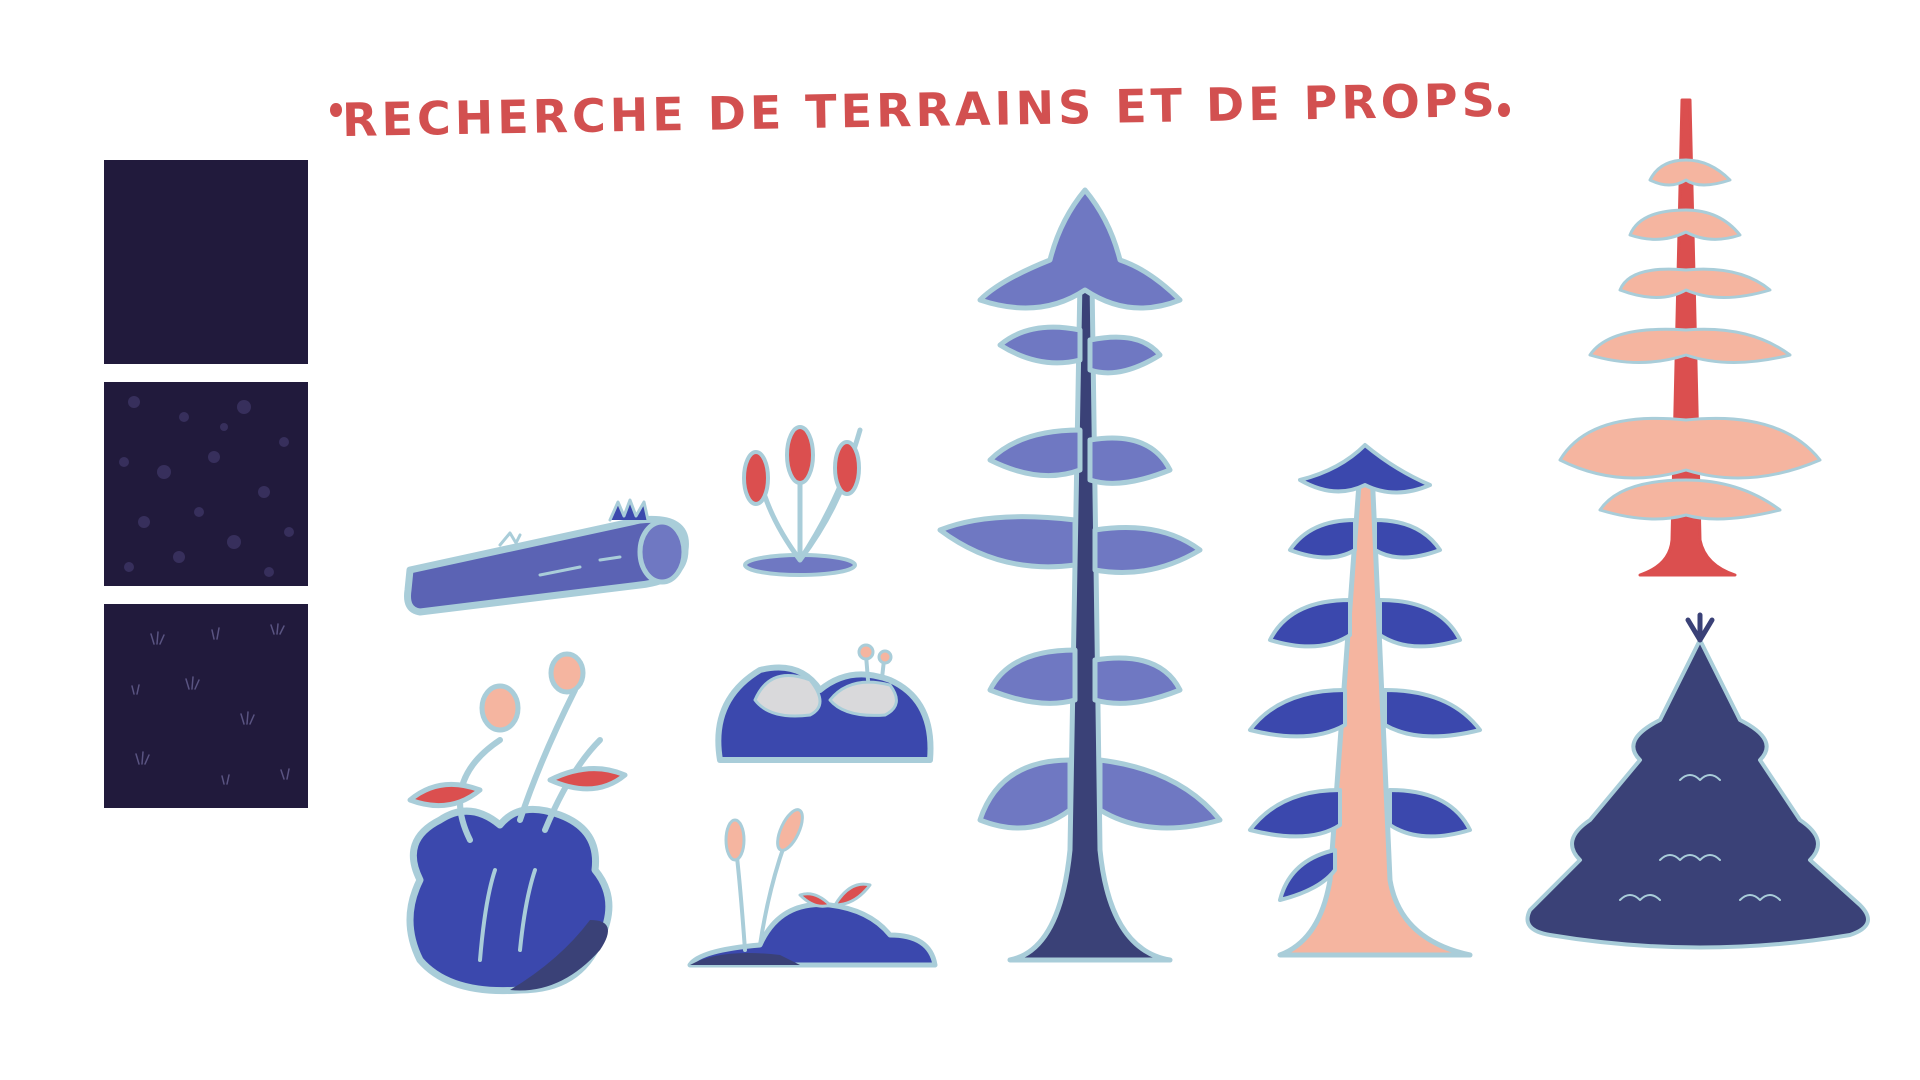  What do you see at coordinates (824, 703) in the screenshot?
I see `mushroom-rocks-prop` at bounding box center [824, 703].